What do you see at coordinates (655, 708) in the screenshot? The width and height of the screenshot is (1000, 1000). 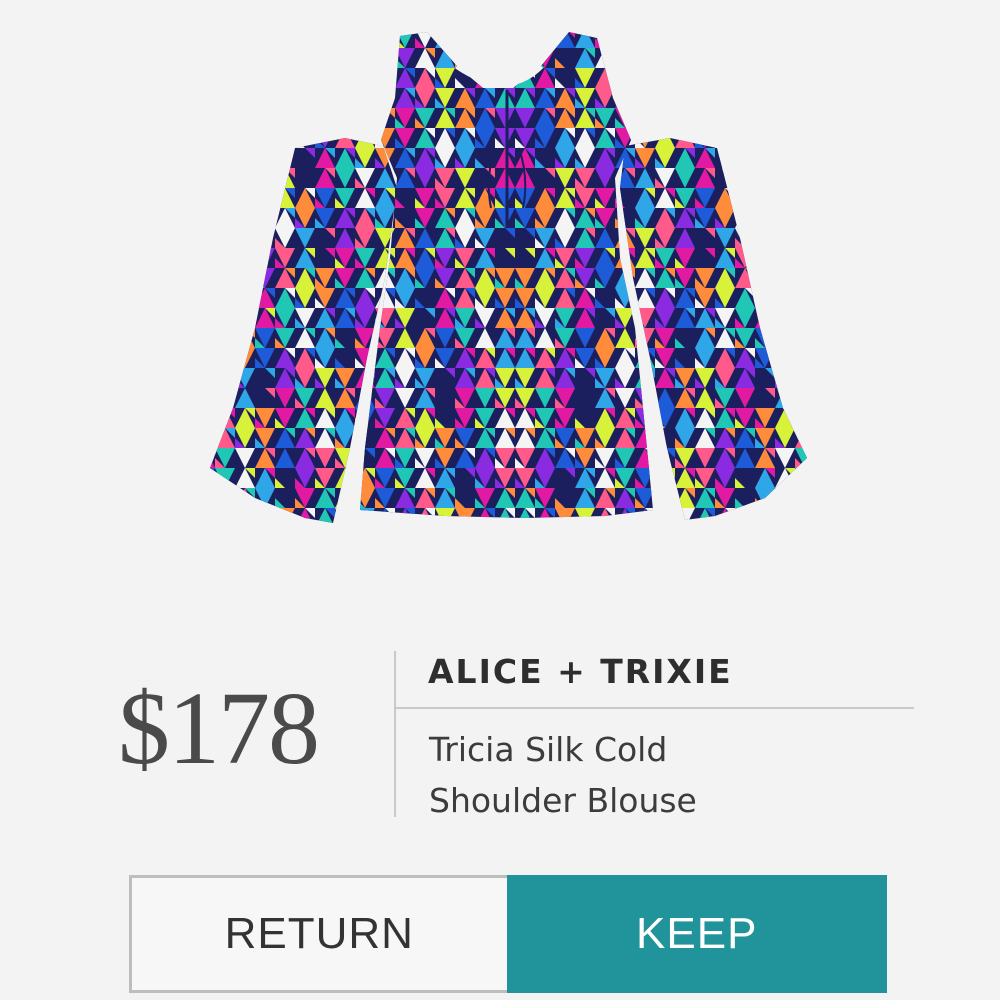 I see `horizontal-divider` at bounding box center [655, 708].